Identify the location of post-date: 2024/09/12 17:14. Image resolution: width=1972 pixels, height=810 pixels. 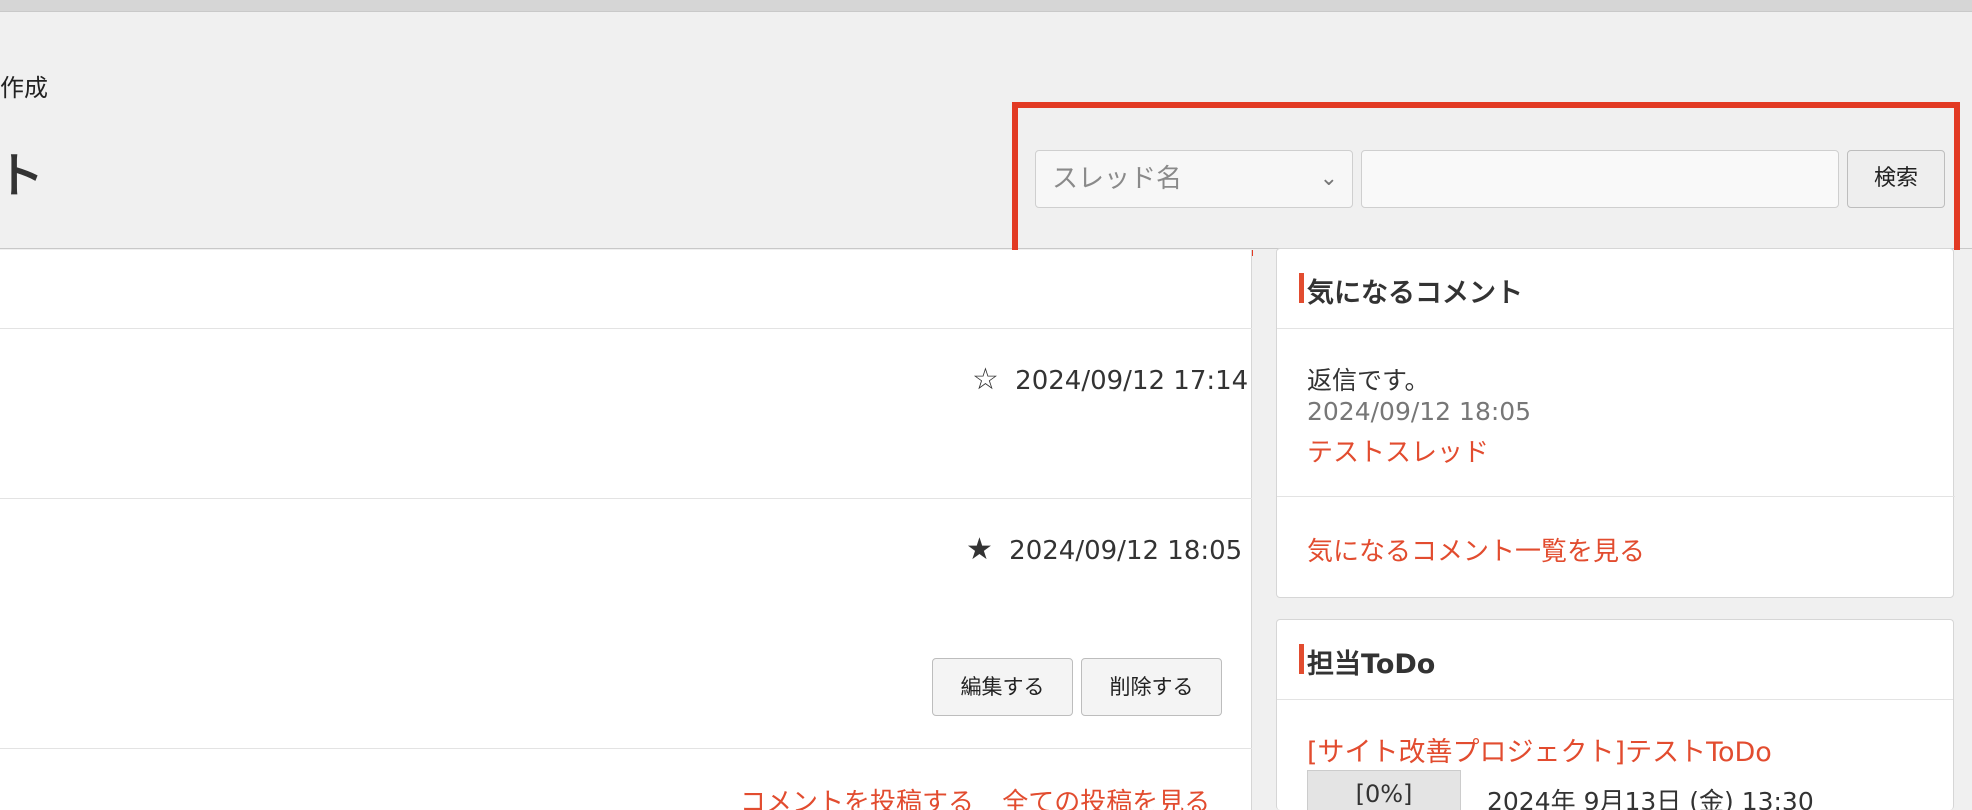
(1132, 381).